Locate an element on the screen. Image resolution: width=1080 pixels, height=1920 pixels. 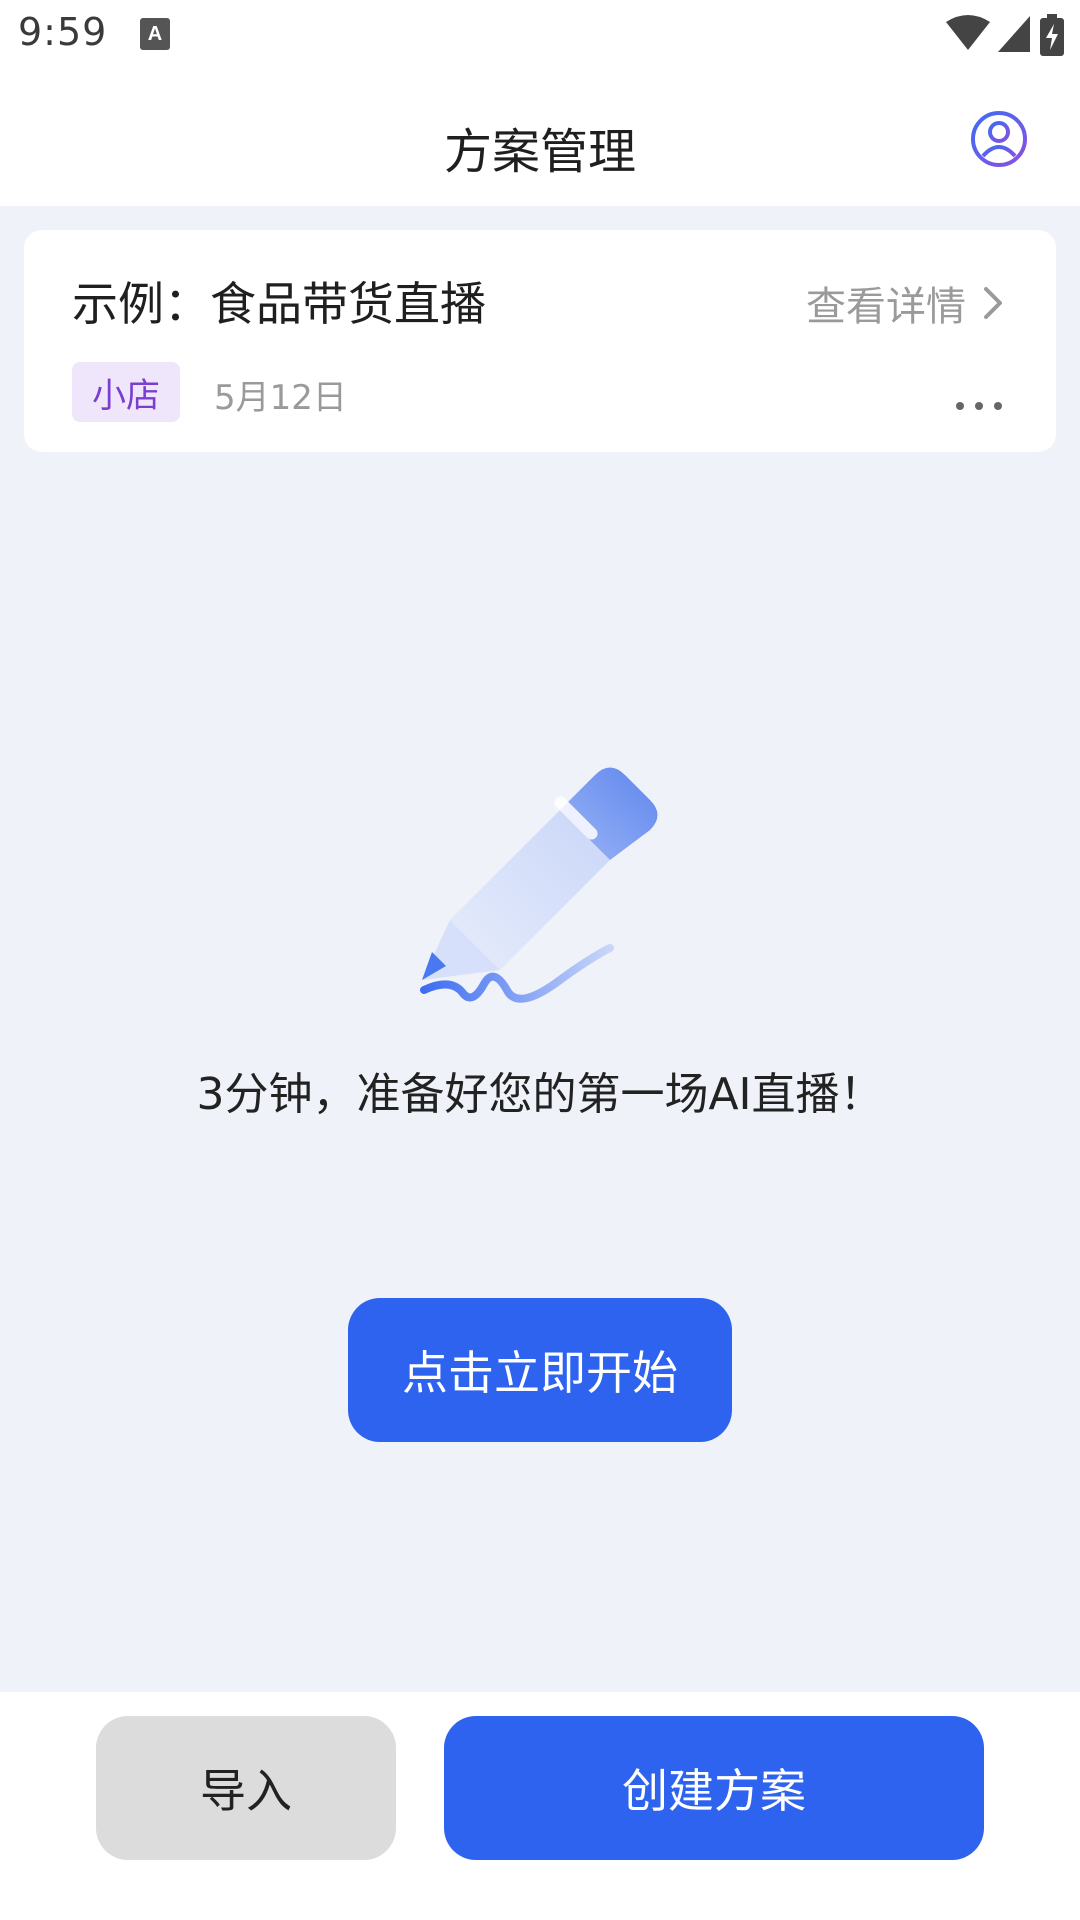
keyboard-a-icon: A is located at coordinates (155, 34).